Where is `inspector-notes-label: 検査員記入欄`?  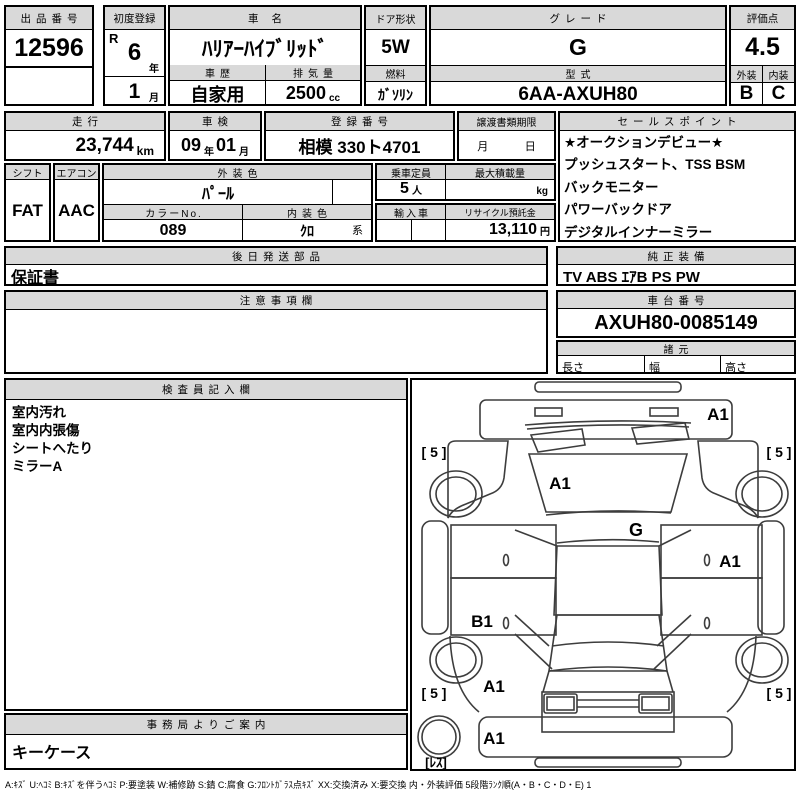
inspector-notes-label: 検査員記入欄 is located at coordinates (206, 390).